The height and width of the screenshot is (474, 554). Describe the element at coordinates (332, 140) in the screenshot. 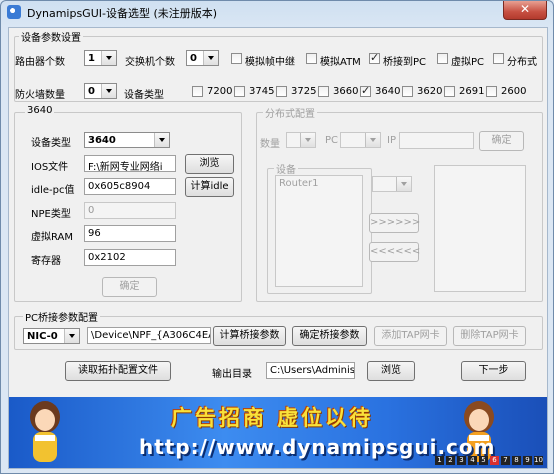

I see `dist-pc-label: PC` at that location.